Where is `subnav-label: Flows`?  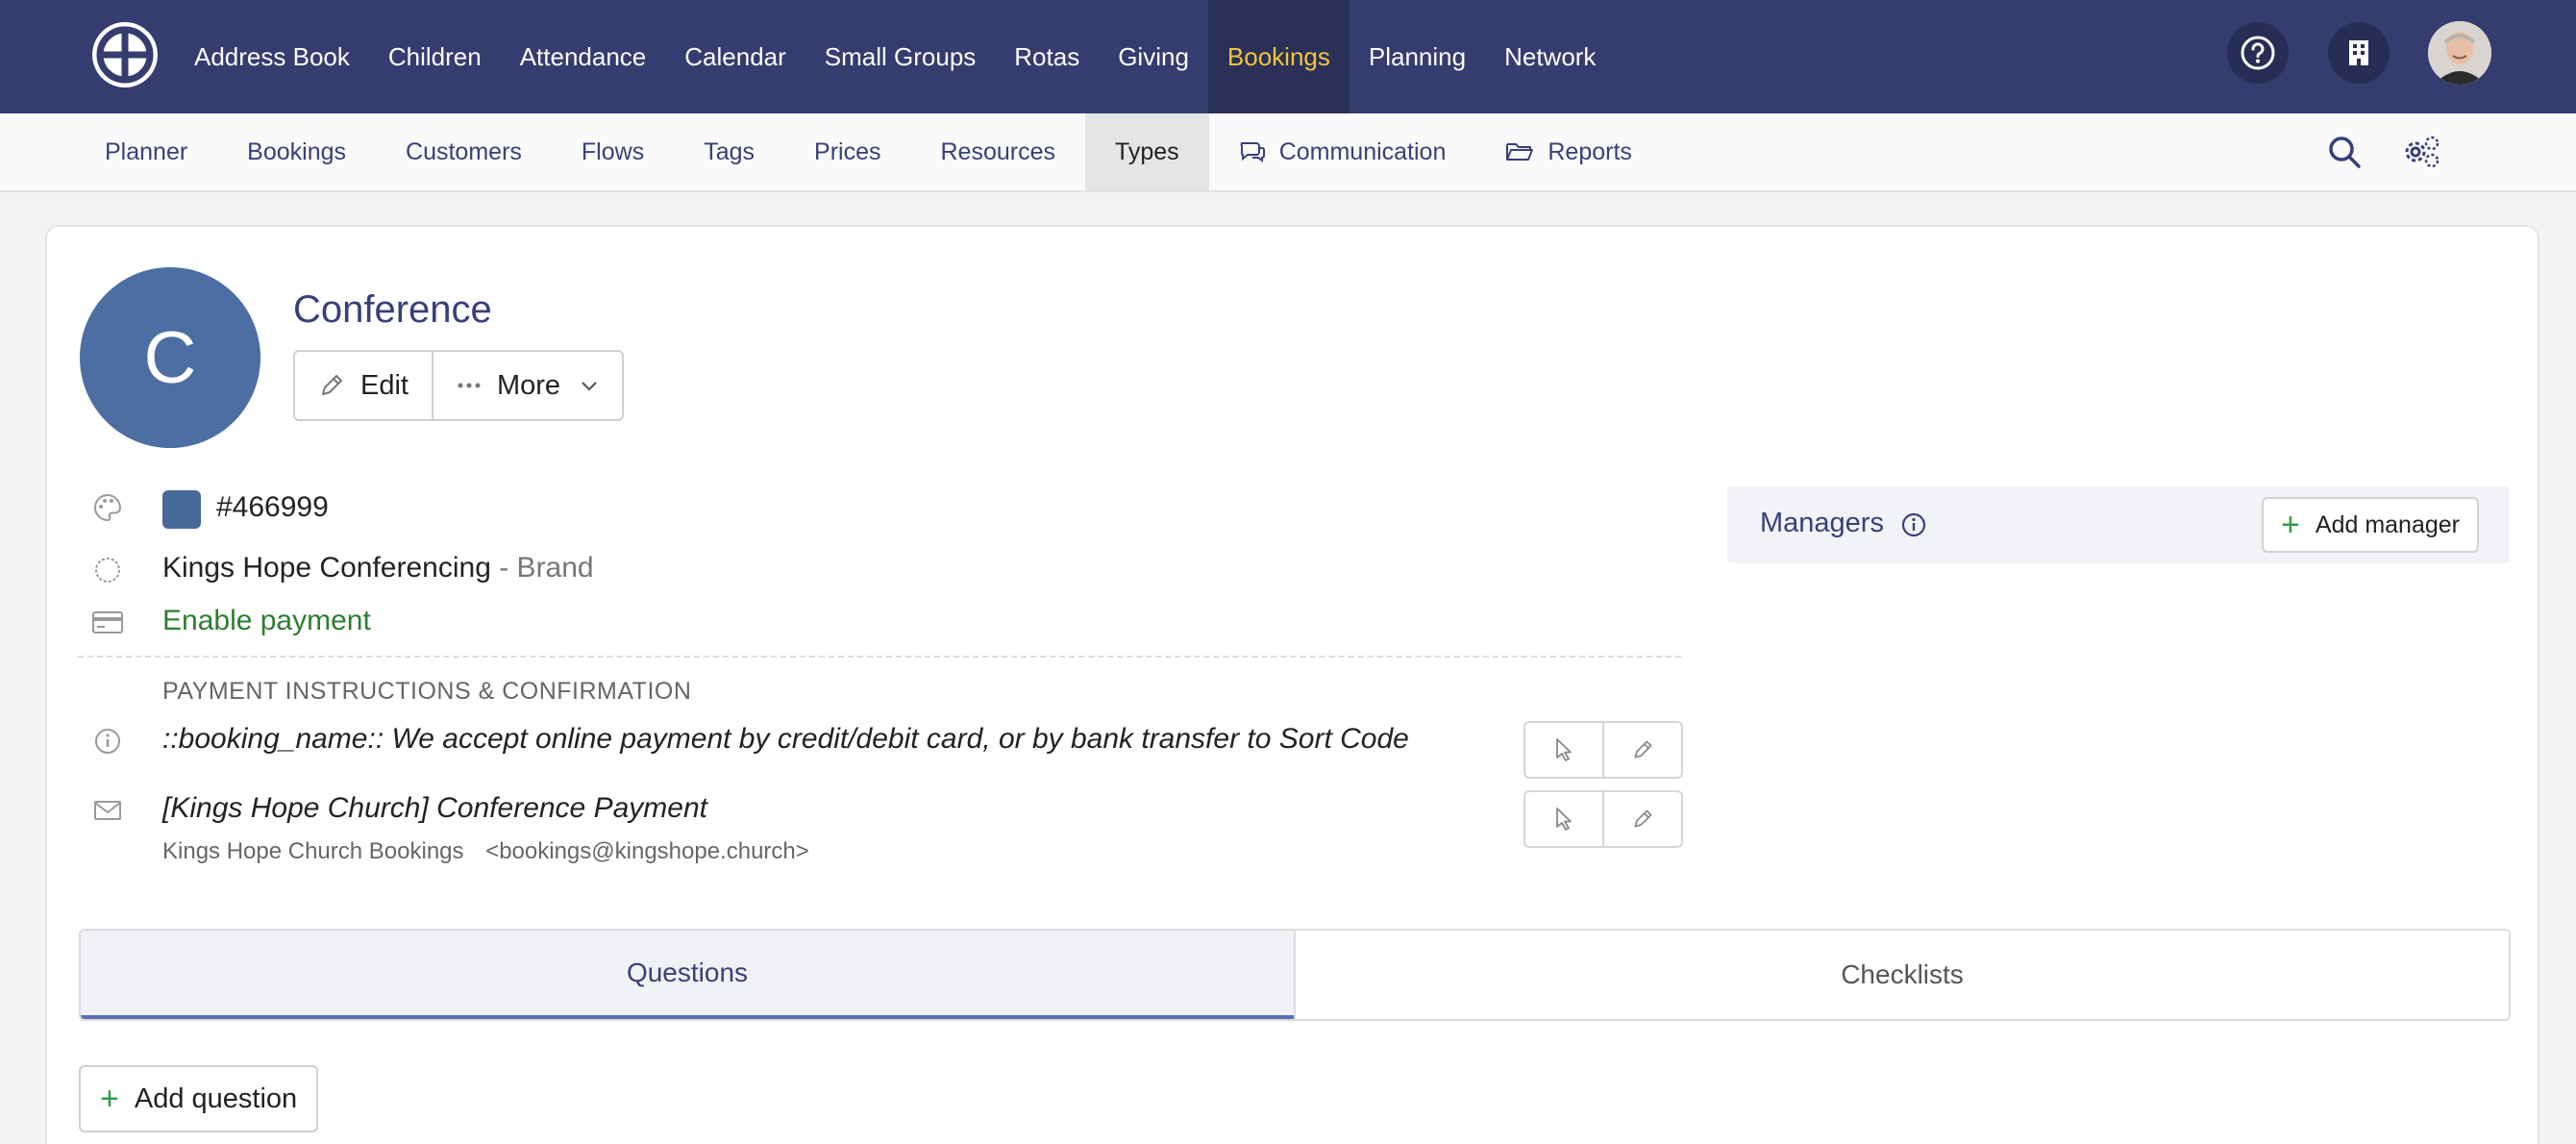 subnav-label: Flows is located at coordinates (613, 151).